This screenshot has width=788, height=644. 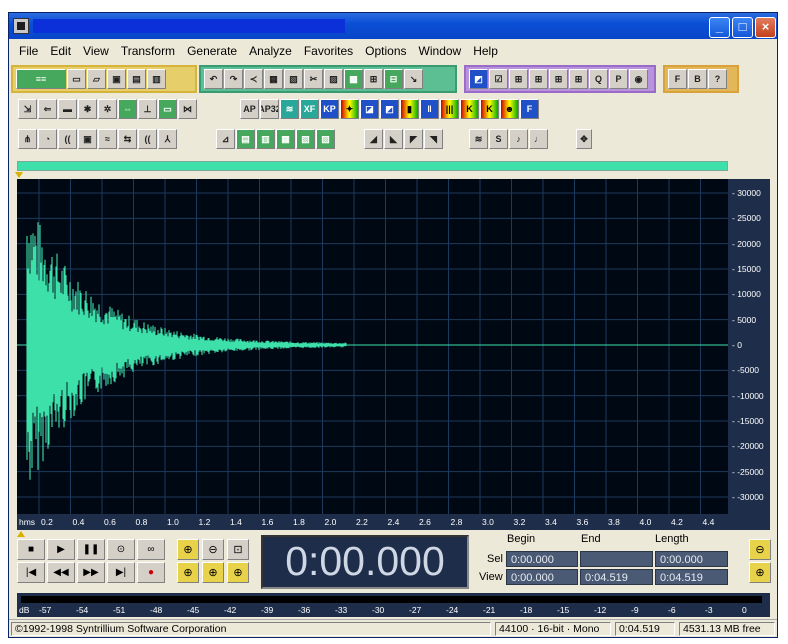 I want to click on copy-new-icon: ▧, so click(x=293, y=79).